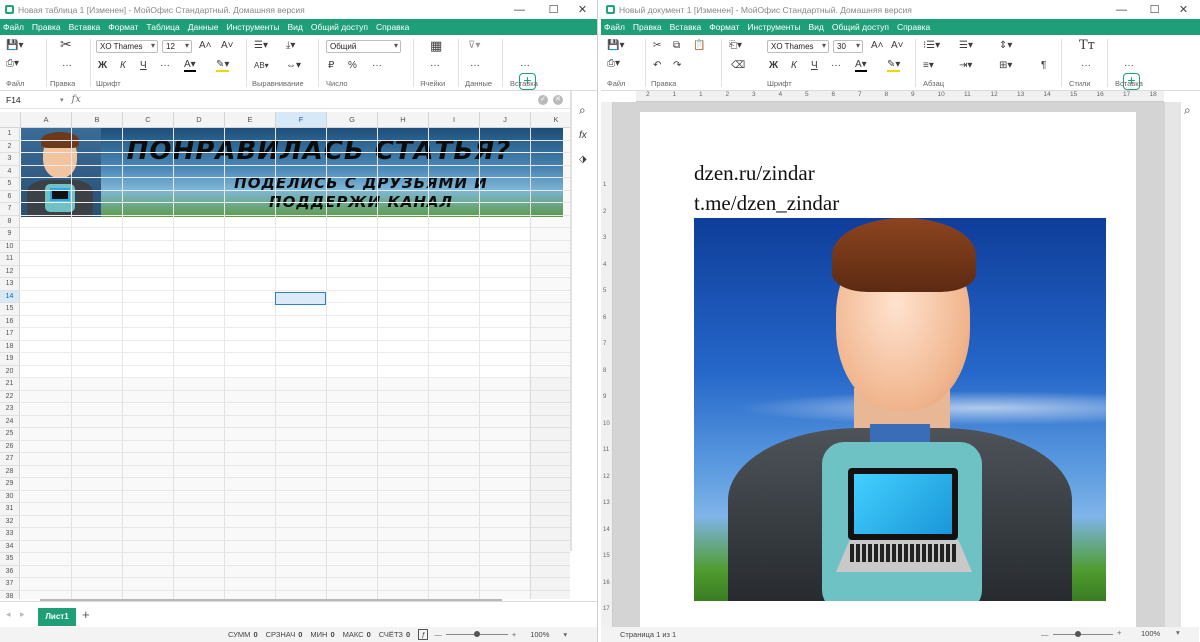  I want to click on zoom-slider, so click(476, 634).